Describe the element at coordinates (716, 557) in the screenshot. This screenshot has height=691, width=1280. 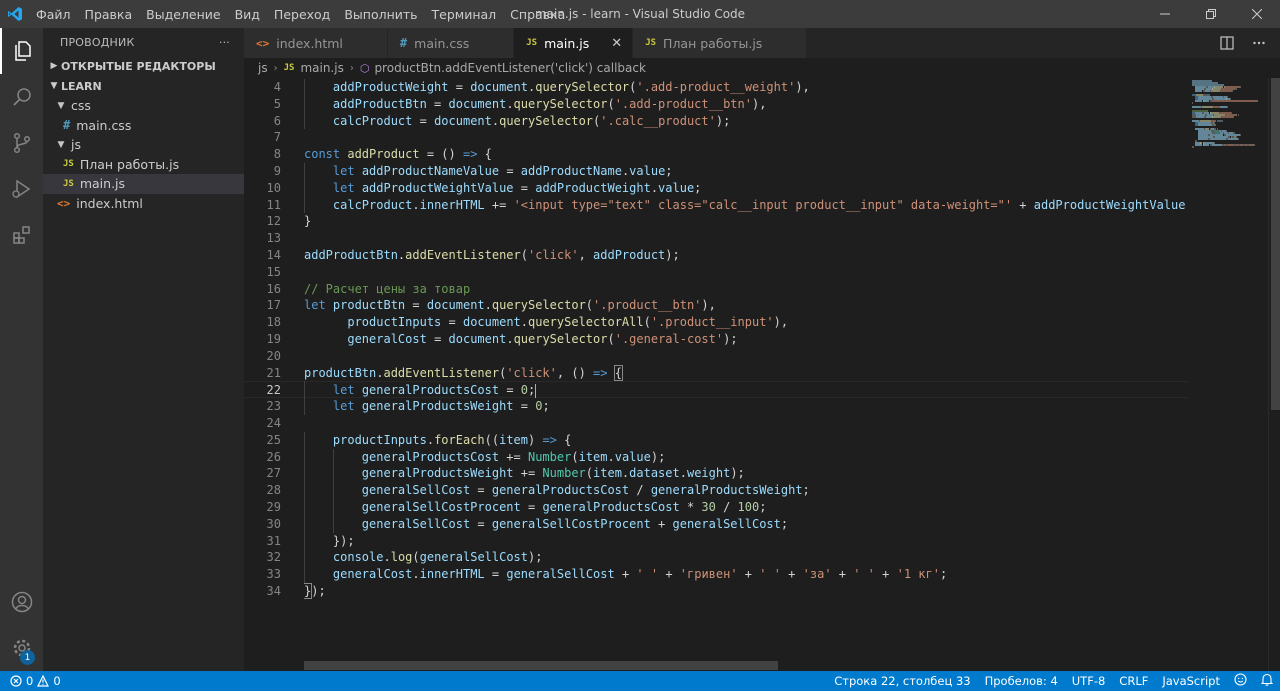
I see `code-line: 32 console.log(generalSellCost);` at that location.